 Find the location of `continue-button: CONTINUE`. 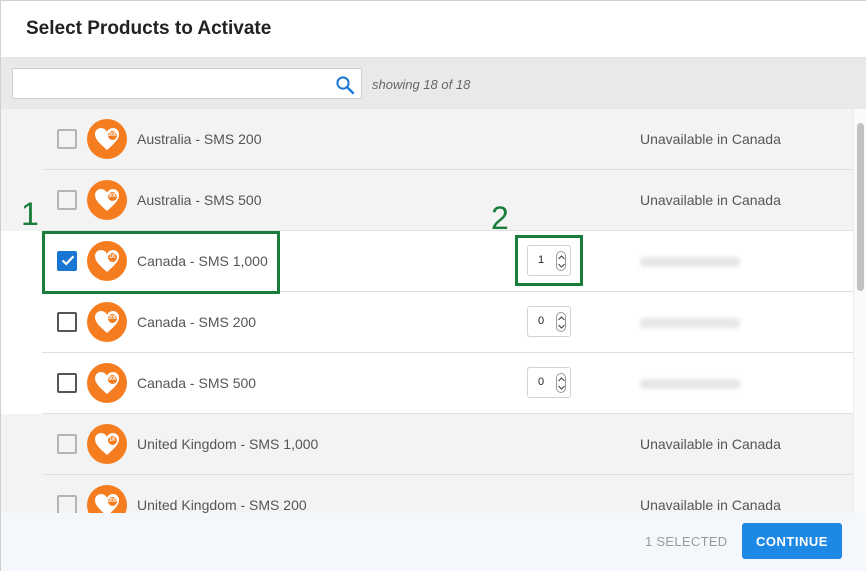

continue-button: CONTINUE is located at coordinates (792, 541).